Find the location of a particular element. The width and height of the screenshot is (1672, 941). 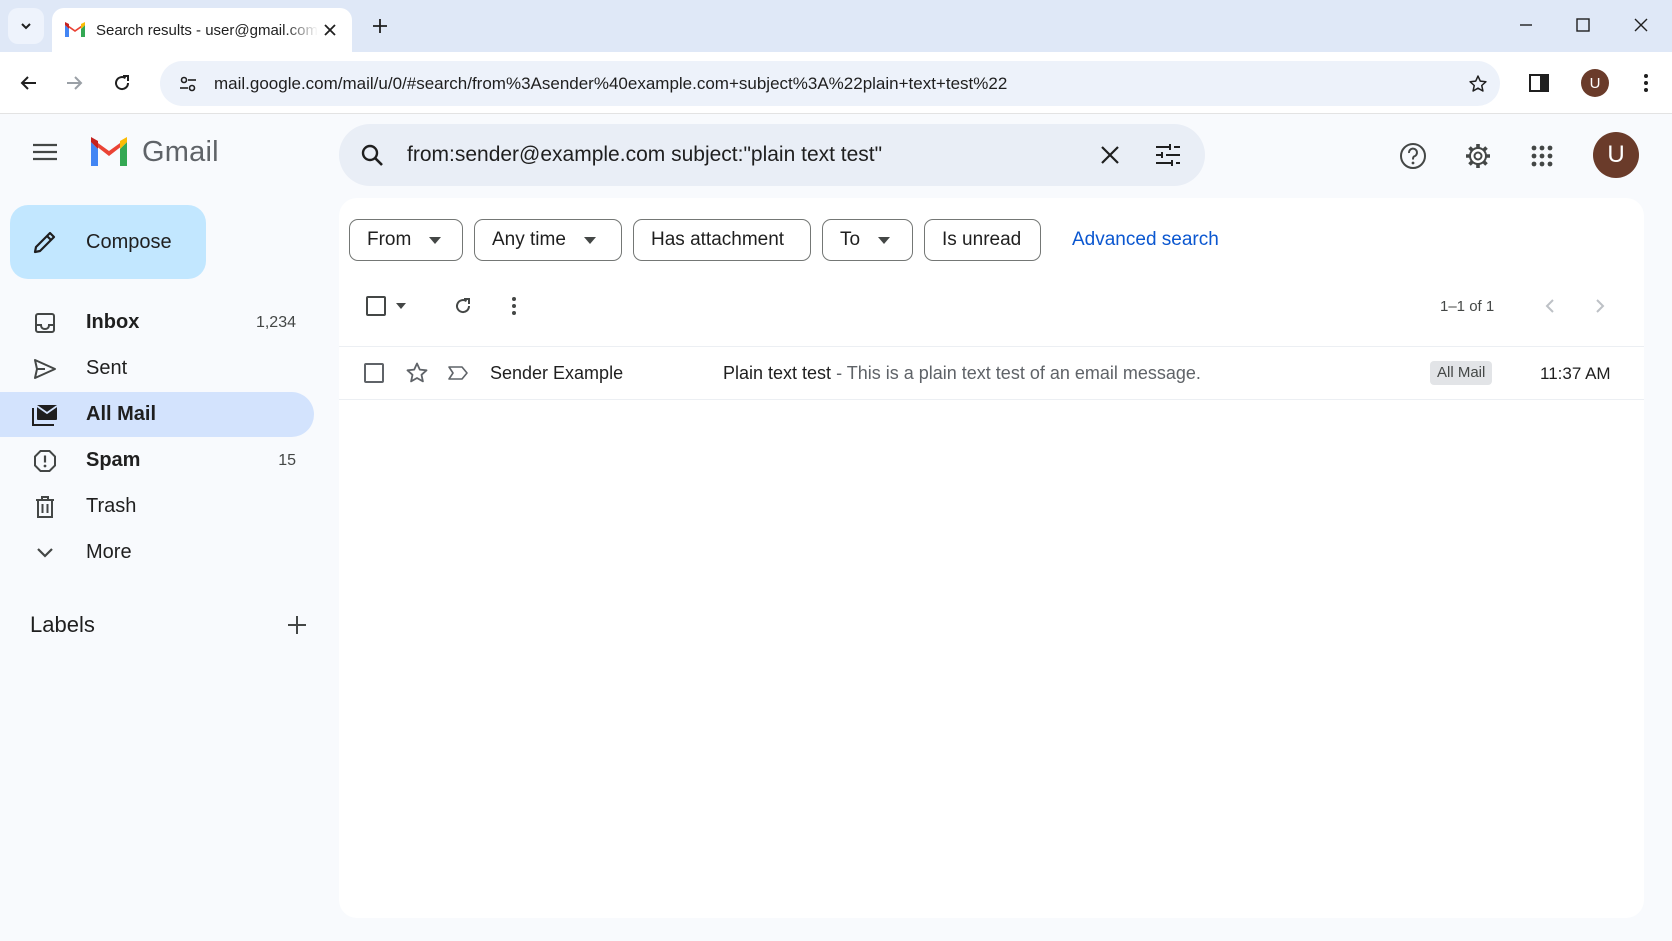

gmail-logo: Gmail is located at coordinates (153, 152).